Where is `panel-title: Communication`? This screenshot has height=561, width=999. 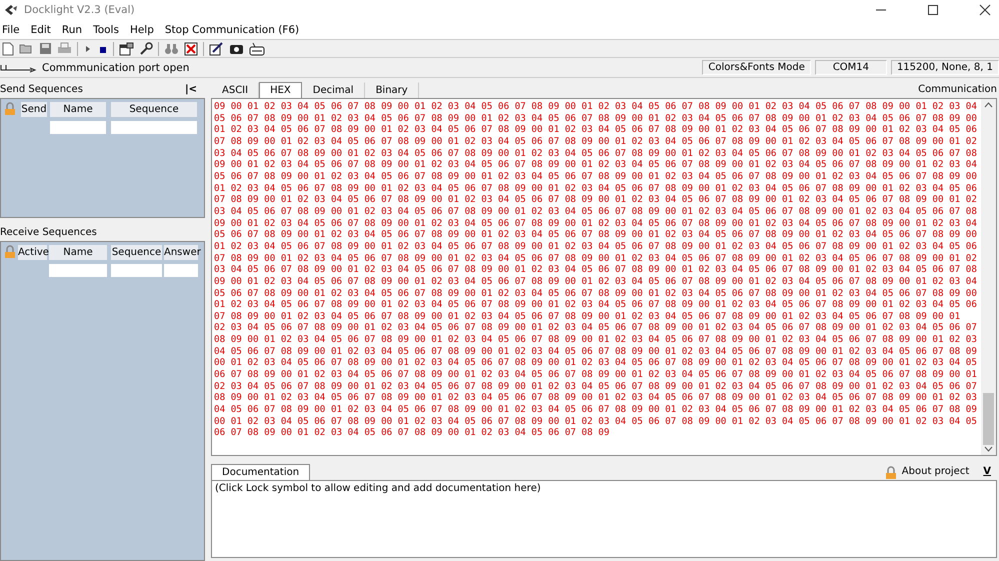
panel-title: Communication is located at coordinates (957, 90).